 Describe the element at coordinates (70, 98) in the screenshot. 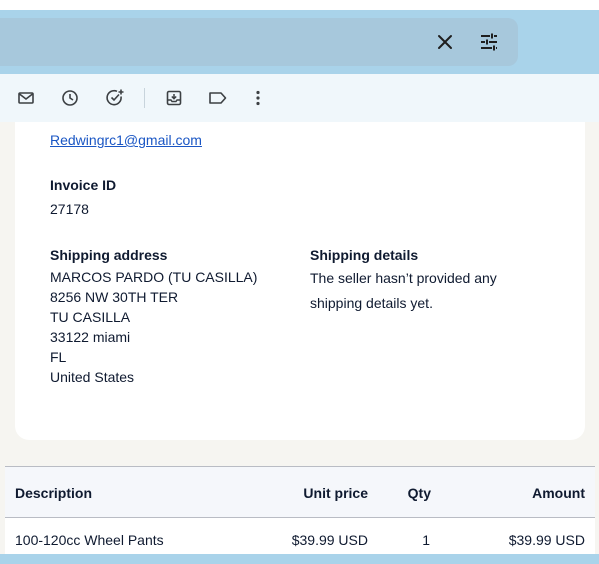

I see `clock-icon` at that location.